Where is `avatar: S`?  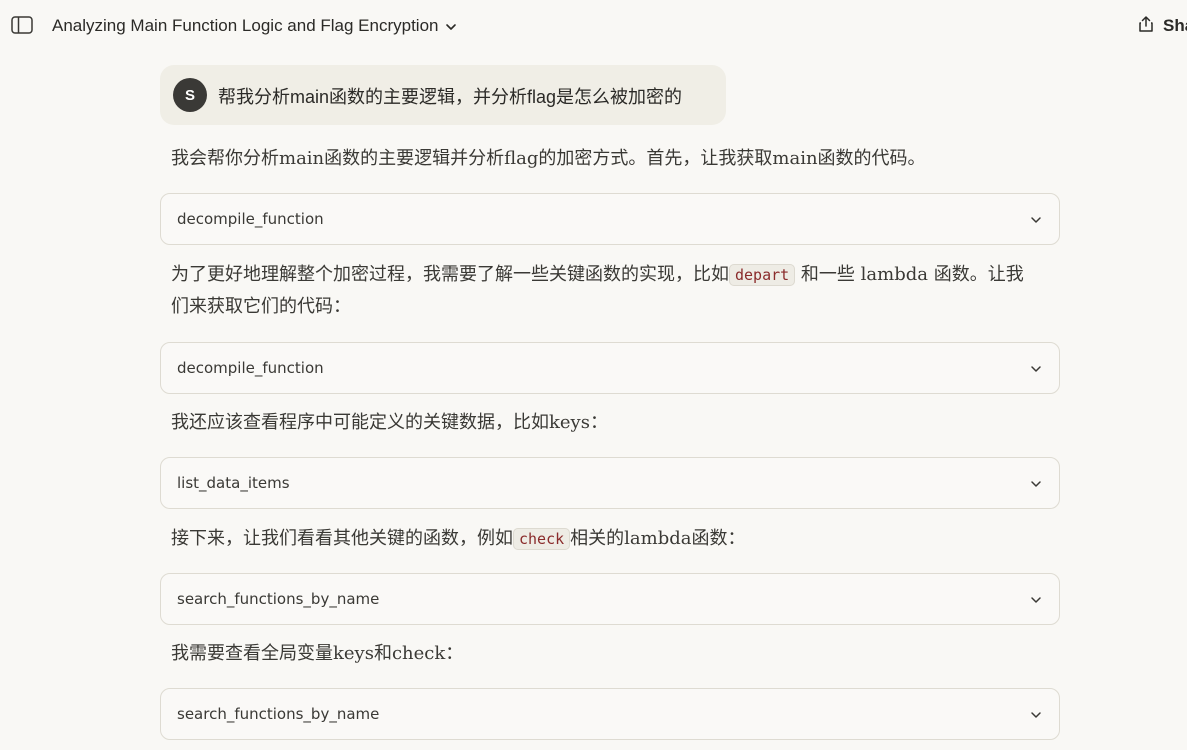 avatar: S is located at coordinates (190, 95).